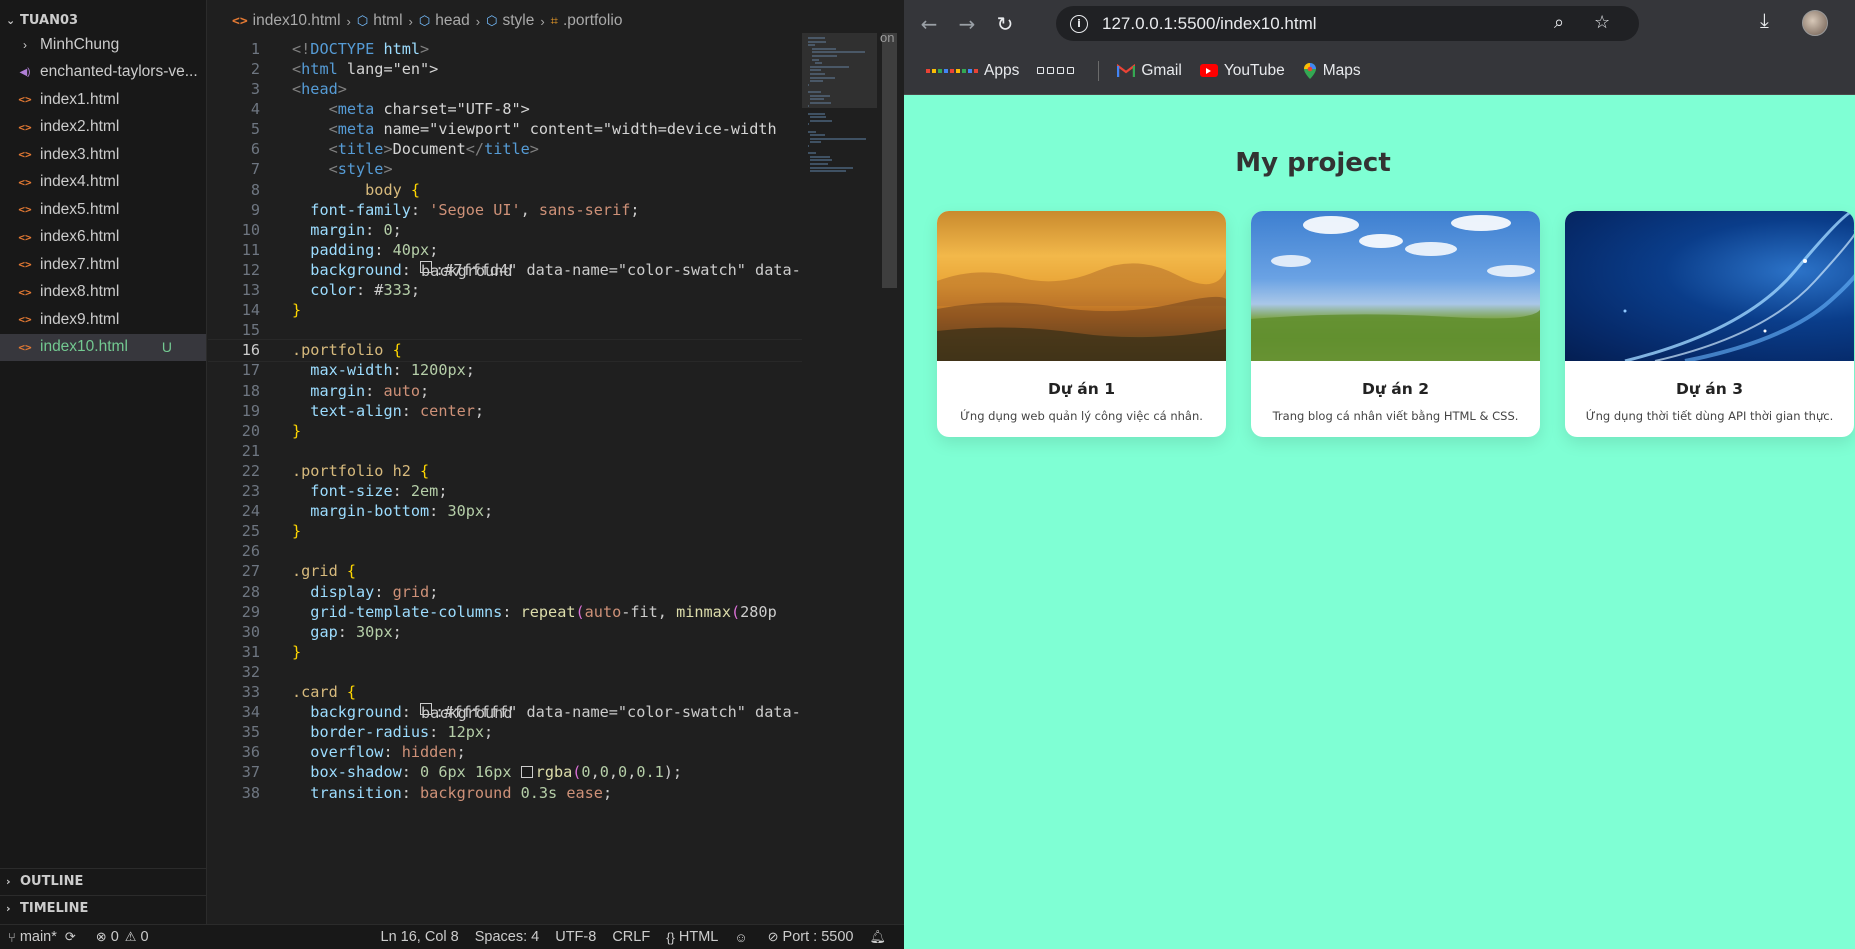 The height and width of the screenshot is (949, 1855). What do you see at coordinates (286, 21) in the screenshot?
I see `breadcrumb-file: <> index10.html` at bounding box center [286, 21].